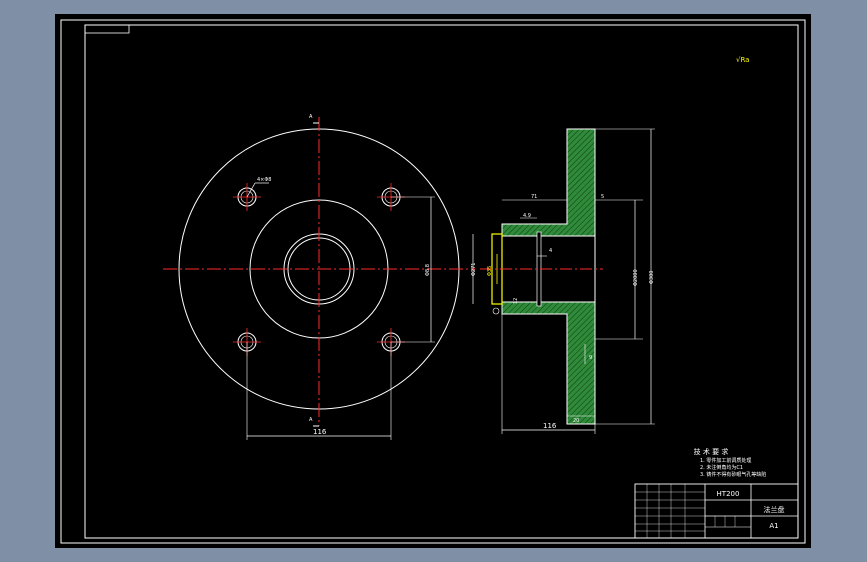 The width and height of the screenshot is (867, 562). Describe the element at coordinates (733, 474) in the screenshot. I see `tech-req-item-3: 3. 铸件不得有砂眼气孔等缺陷` at that location.